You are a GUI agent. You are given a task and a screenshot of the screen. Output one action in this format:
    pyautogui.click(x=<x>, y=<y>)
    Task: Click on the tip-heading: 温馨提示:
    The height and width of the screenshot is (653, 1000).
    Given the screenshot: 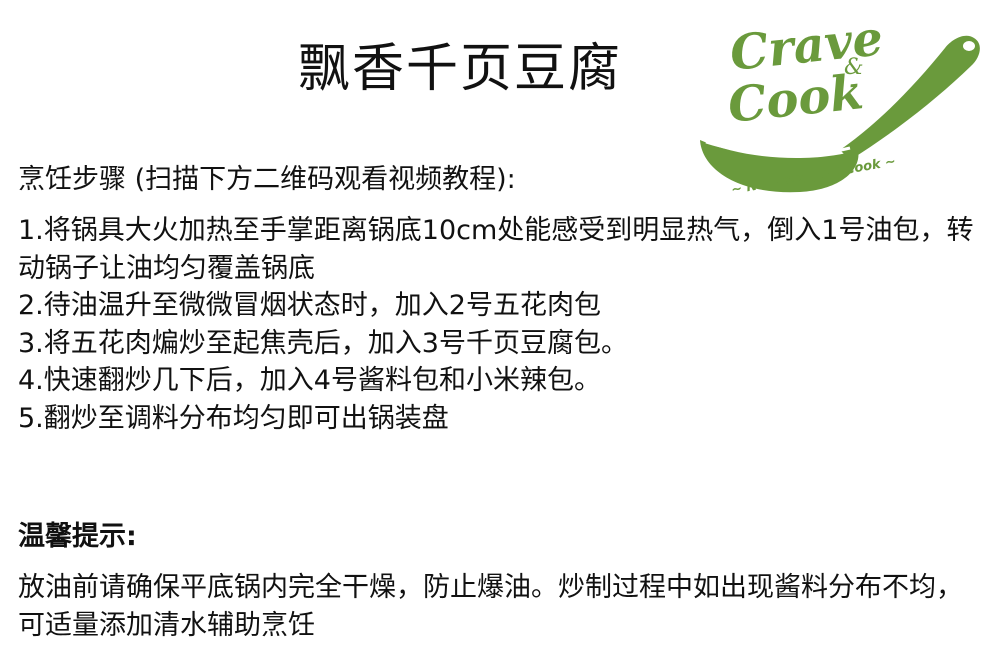 What is the action you would take?
    pyautogui.click(x=77, y=536)
    